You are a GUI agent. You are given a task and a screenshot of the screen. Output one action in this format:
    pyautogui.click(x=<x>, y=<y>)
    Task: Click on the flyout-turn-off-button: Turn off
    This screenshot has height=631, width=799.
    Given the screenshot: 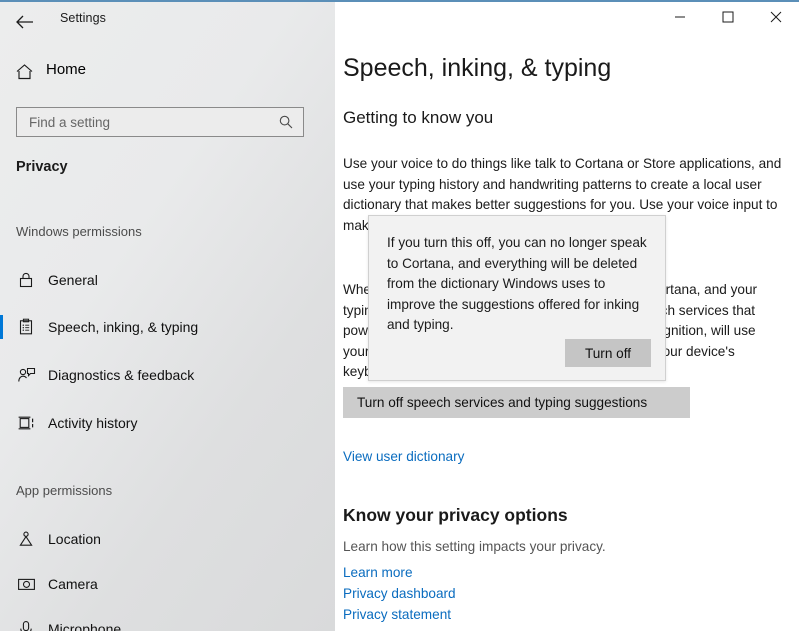 What is the action you would take?
    pyautogui.click(x=608, y=353)
    